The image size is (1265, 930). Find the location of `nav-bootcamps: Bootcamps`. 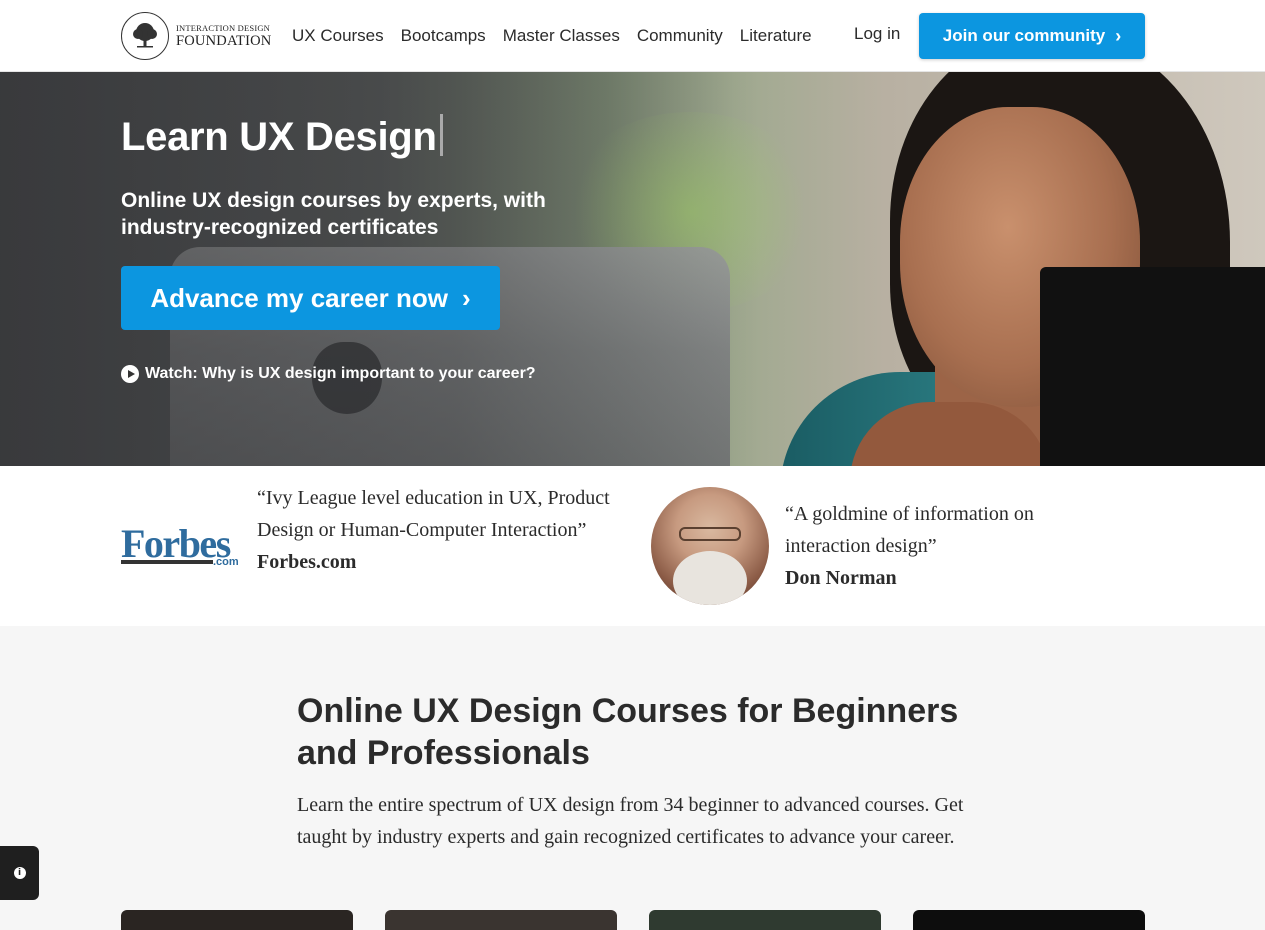

nav-bootcamps: Bootcamps is located at coordinates (443, 36).